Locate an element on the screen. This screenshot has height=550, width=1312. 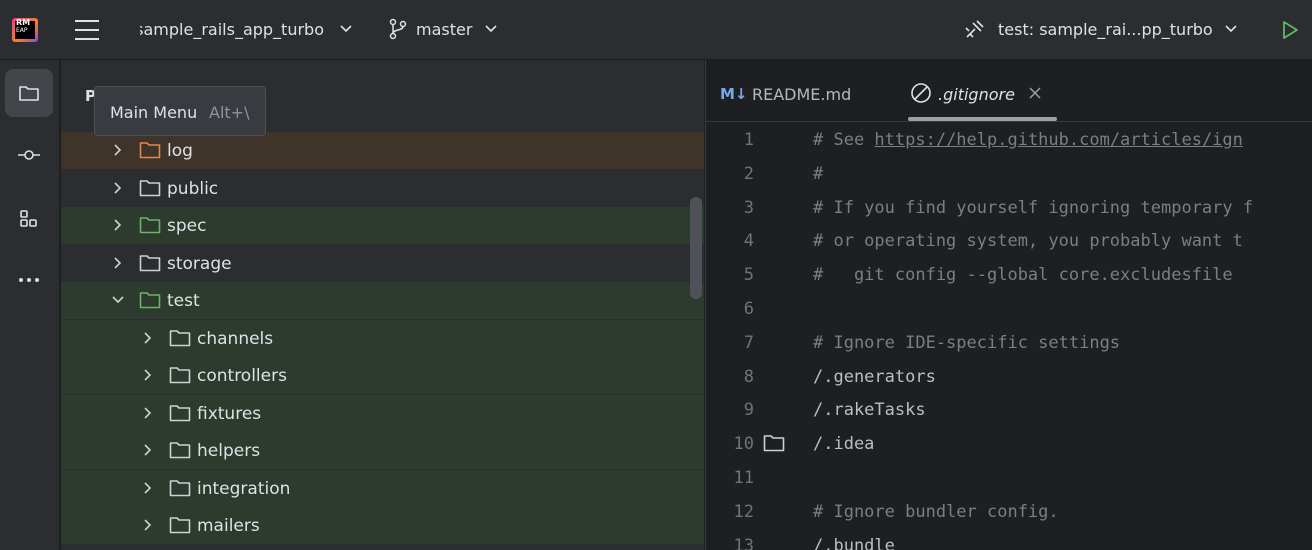
line-number: 7 is located at coordinates (748, 342).